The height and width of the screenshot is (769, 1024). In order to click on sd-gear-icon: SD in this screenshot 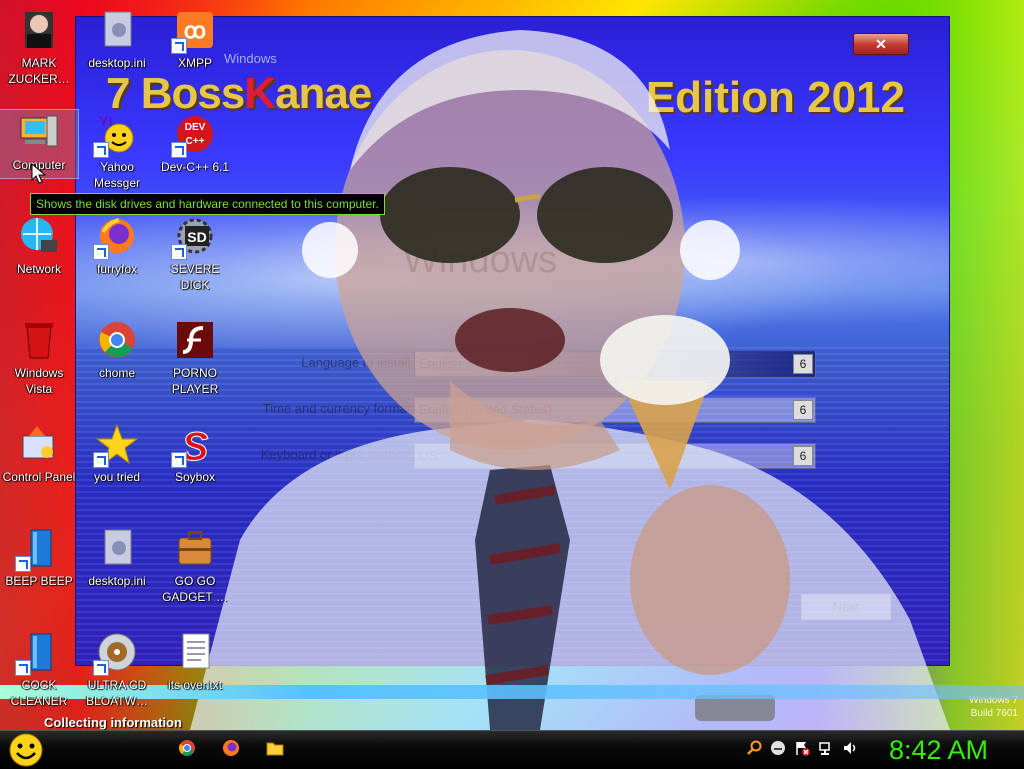, I will do `click(194, 237)`.